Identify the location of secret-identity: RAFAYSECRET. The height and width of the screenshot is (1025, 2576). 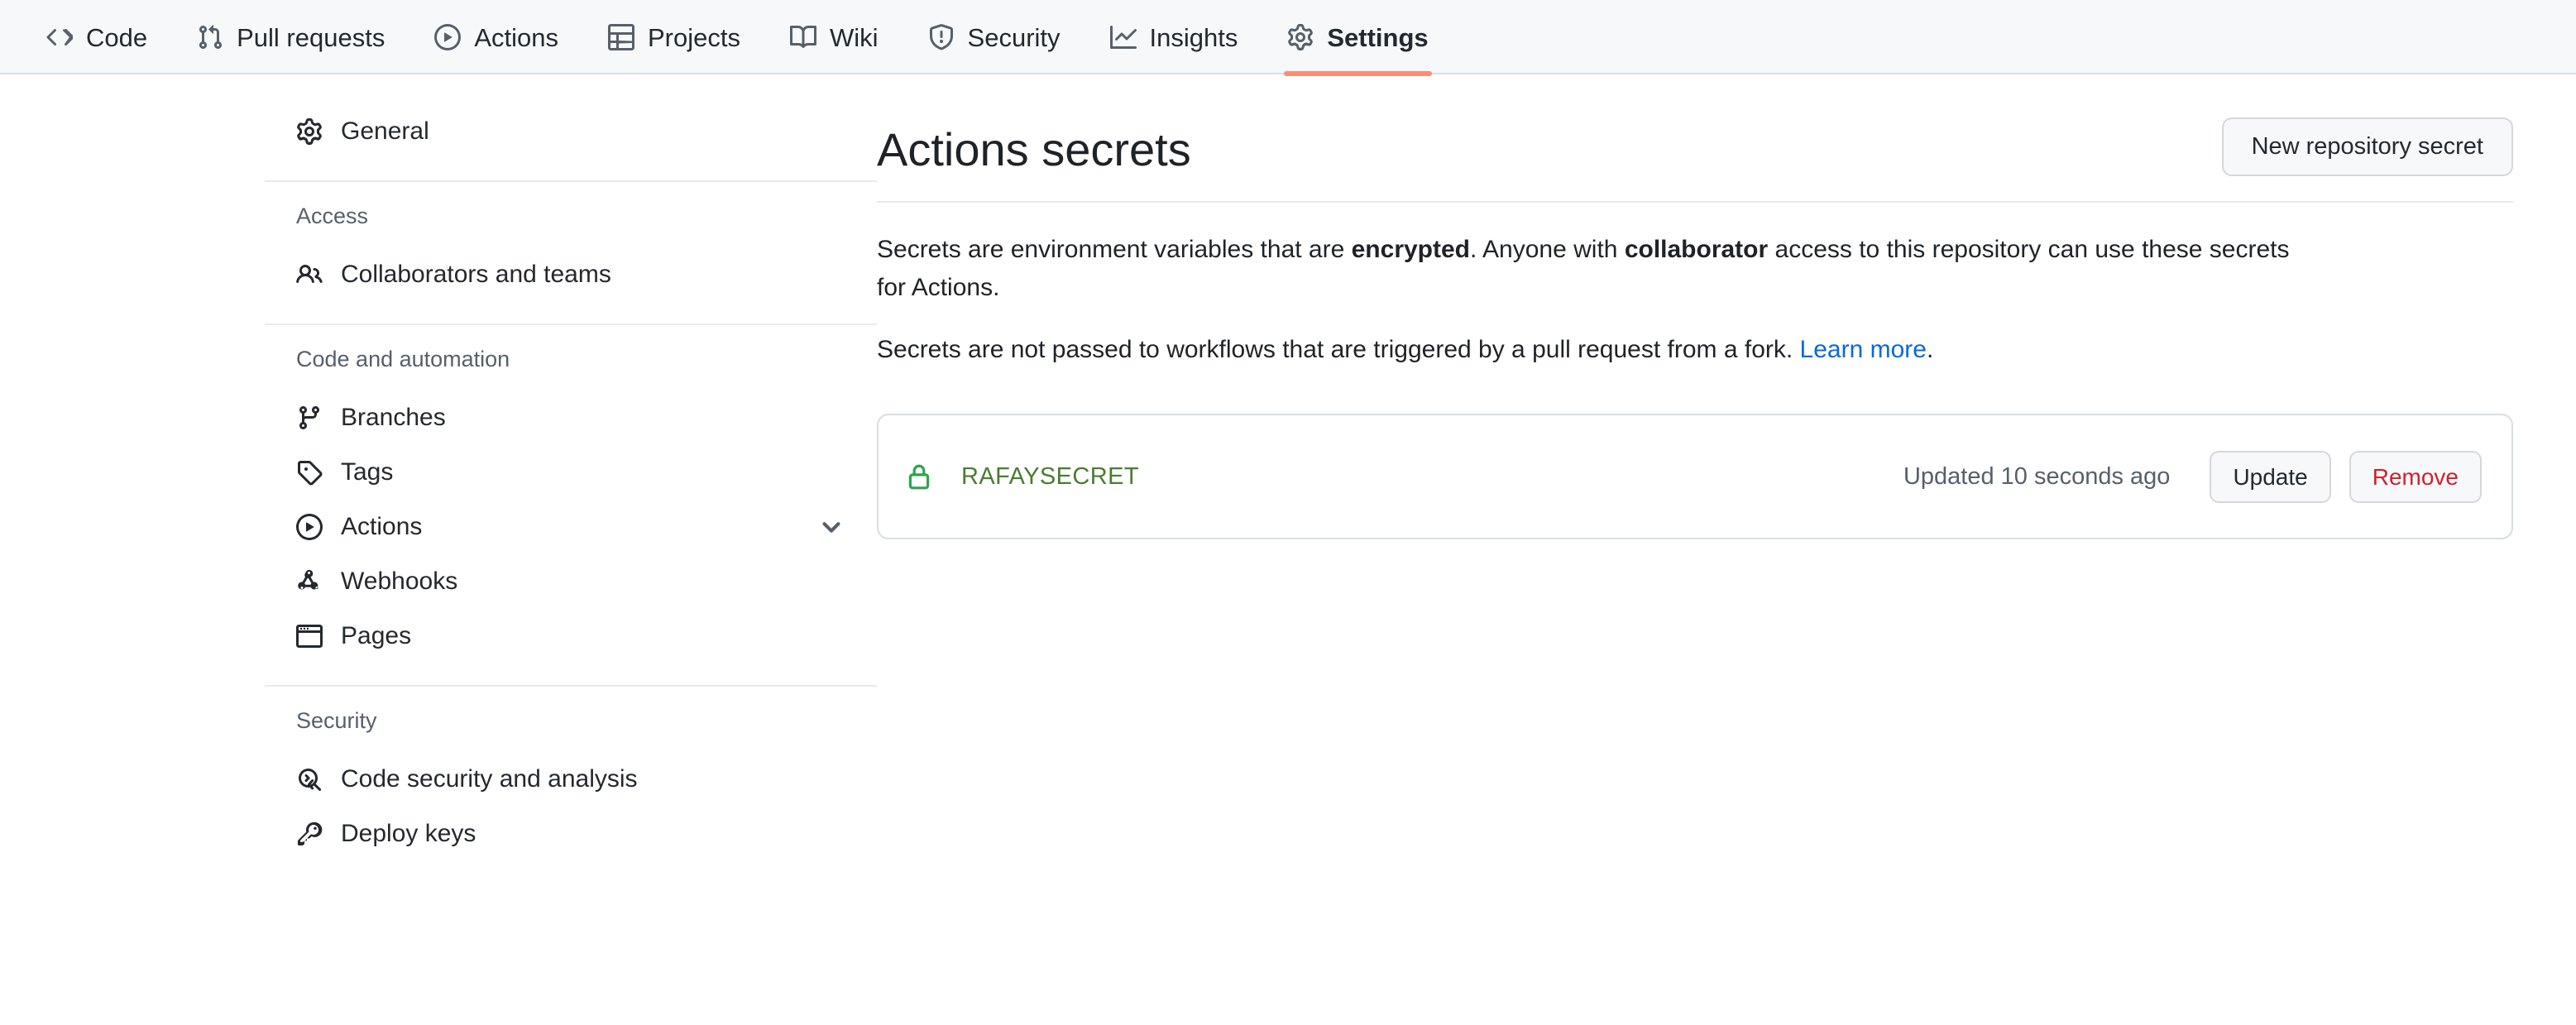
(1404, 476).